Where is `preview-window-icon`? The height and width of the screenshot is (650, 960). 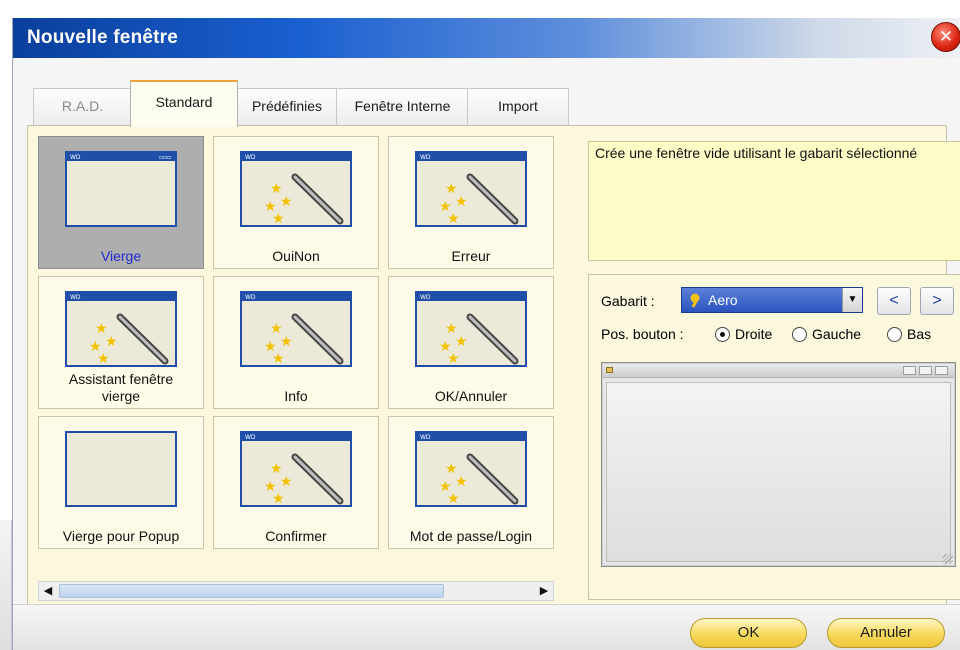 preview-window-icon is located at coordinates (609, 370).